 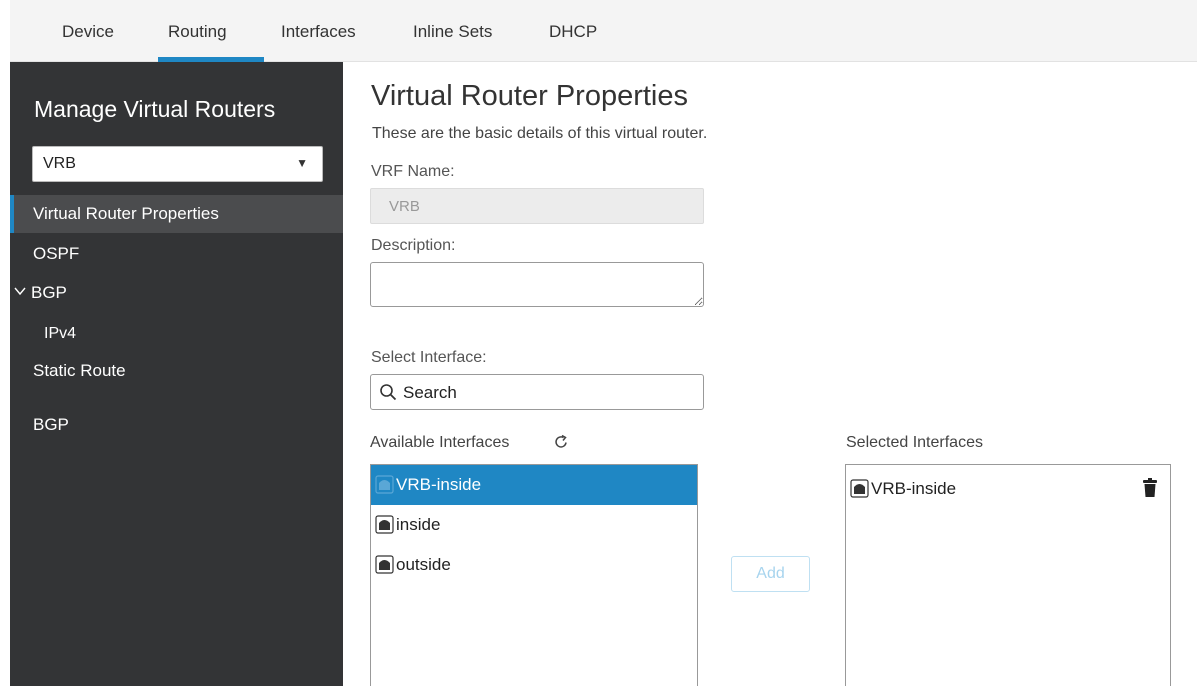 What do you see at coordinates (59, 163) in the screenshot?
I see `virtual-router-select-value: VRB` at bounding box center [59, 163].